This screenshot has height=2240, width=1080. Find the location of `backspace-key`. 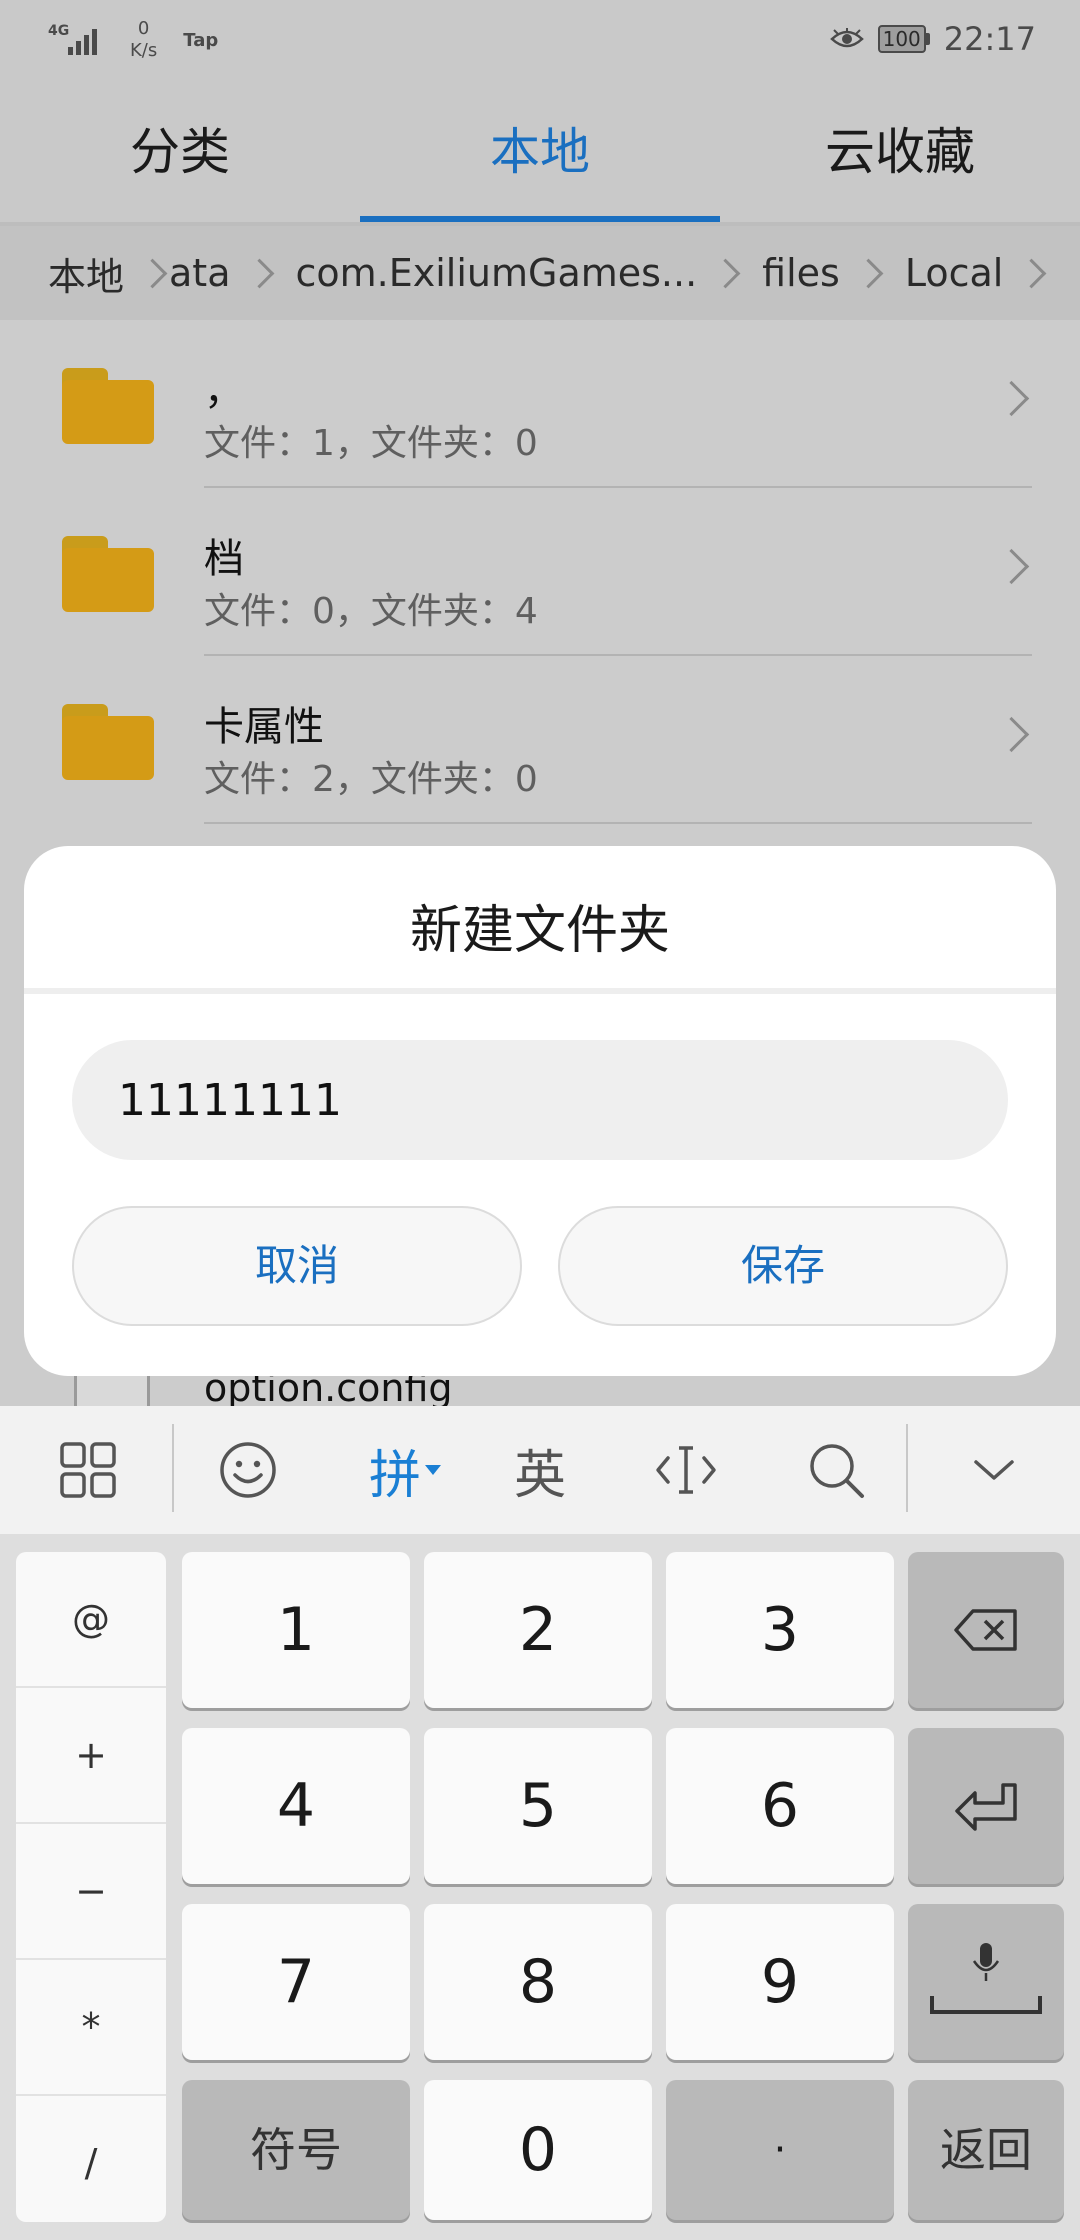

backspace-key is located at coordinates (986, 1630).